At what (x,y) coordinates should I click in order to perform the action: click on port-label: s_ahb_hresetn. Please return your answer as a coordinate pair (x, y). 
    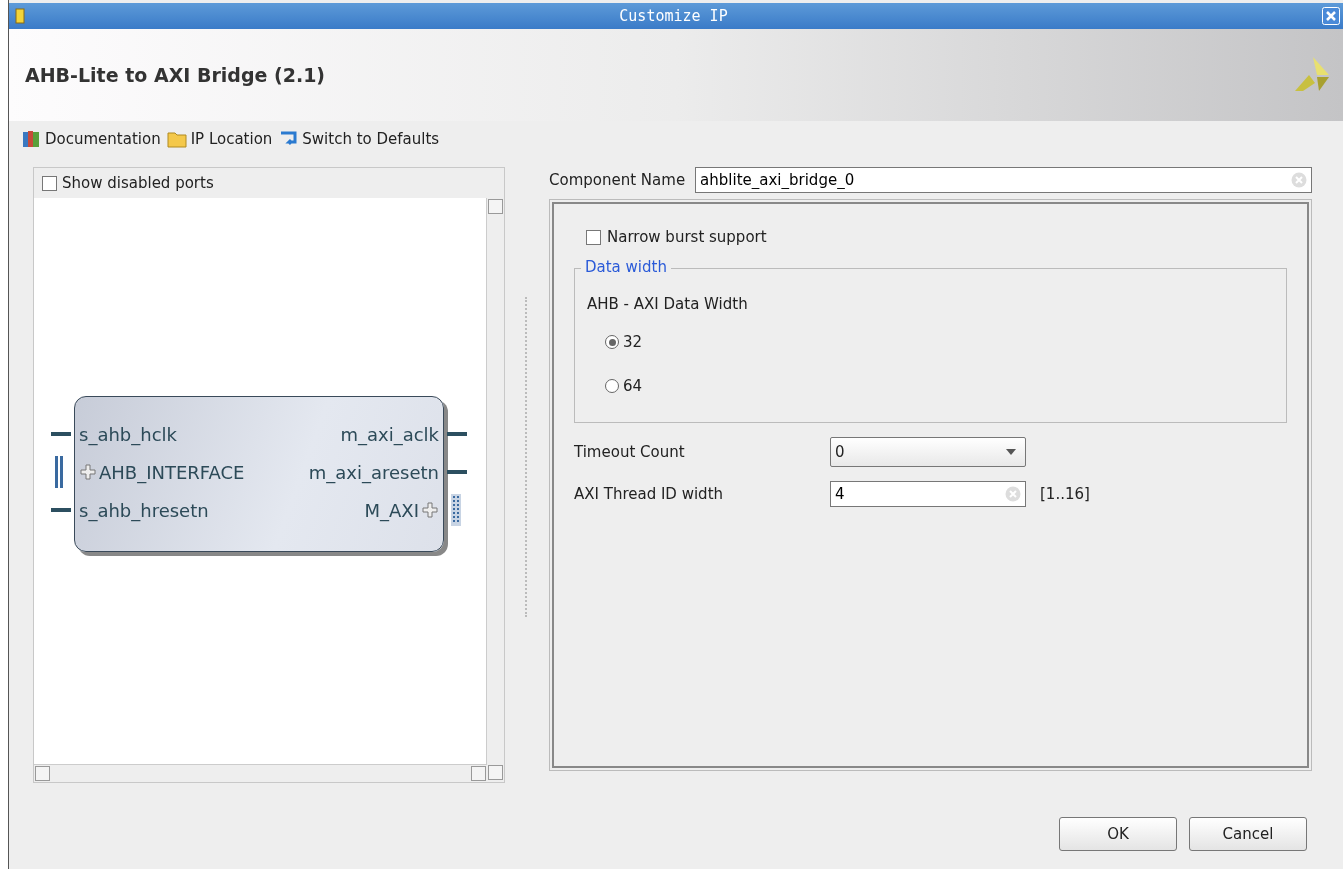
    Looking at the image, I should click on (144, 510).